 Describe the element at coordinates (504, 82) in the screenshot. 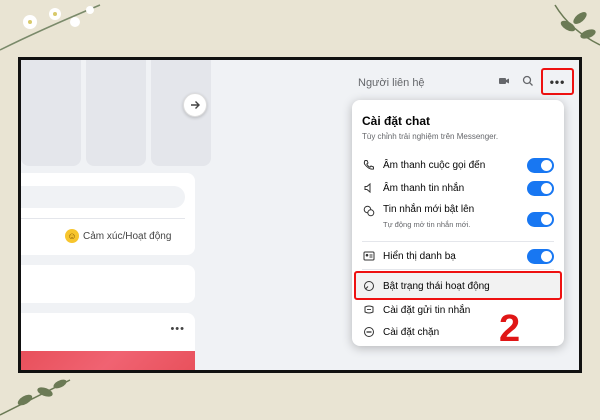

I see `video-call-icon` at that location.